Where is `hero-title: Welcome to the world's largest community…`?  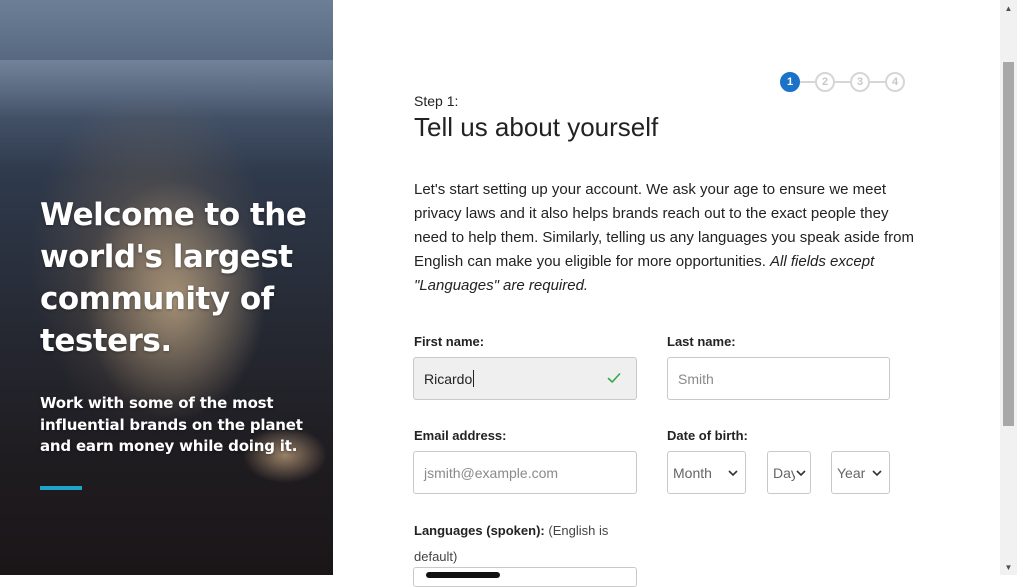 hero-title: Welcome to the world's largest community… is located at coordinates (173, 278).